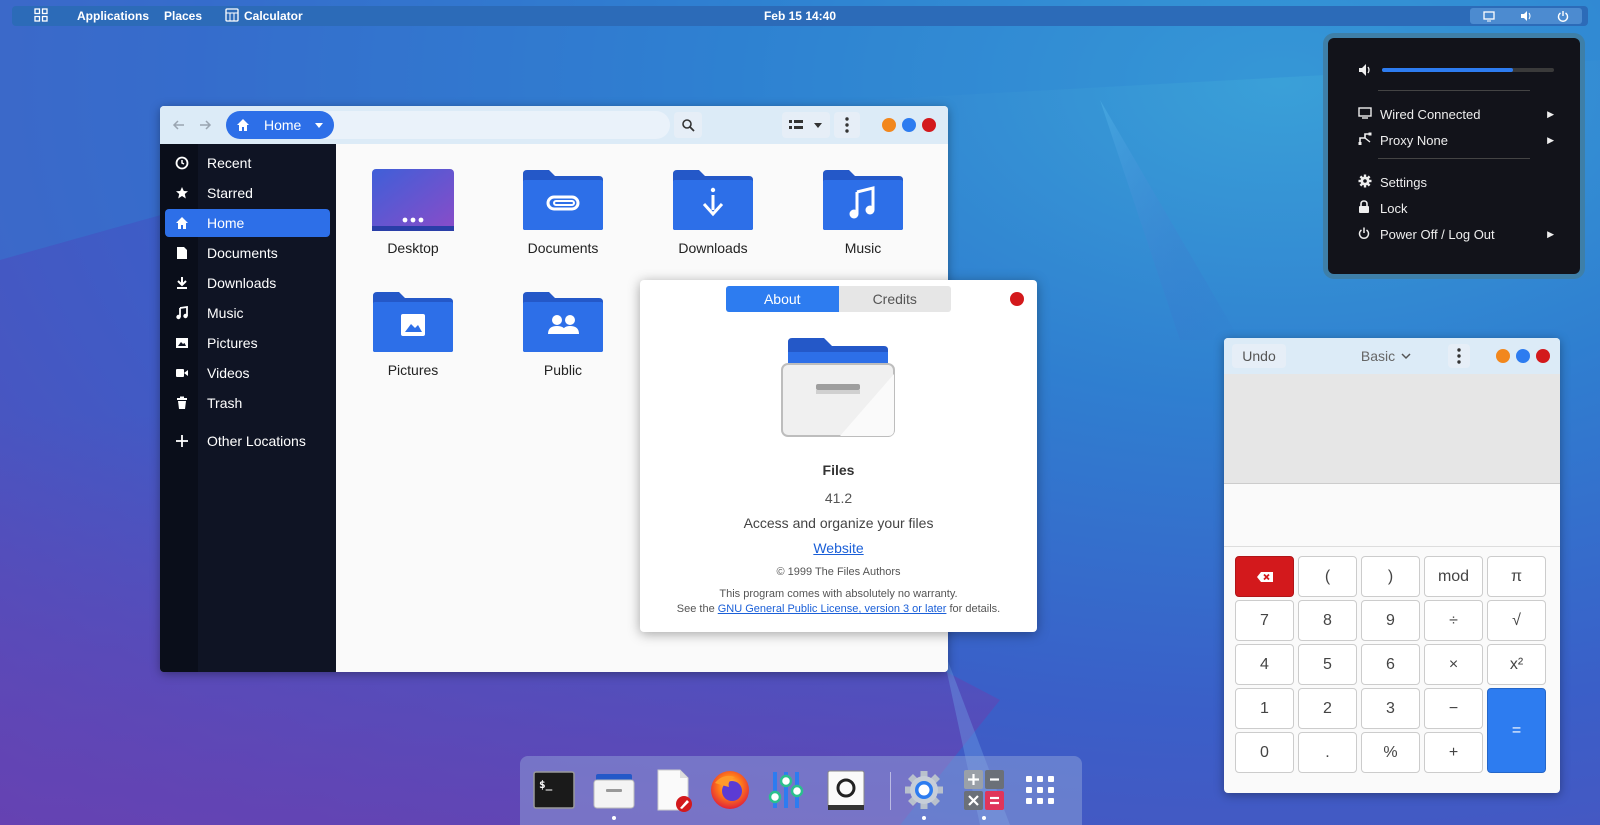 This screenshot has width=1600, height=825. What do you see at coordinates (413, 370) in the screenshot?
I see `file-label: Pictures` at bounding box center [413, 370].